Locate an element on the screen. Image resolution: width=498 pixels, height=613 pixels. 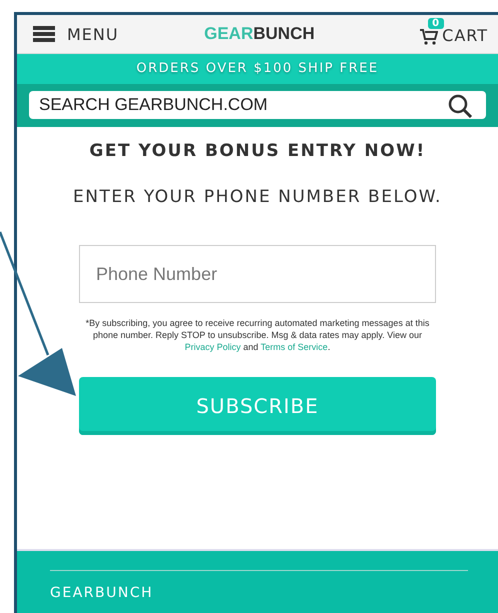
footer-title: GEARBUNCH is located at coordinates (102, 593).